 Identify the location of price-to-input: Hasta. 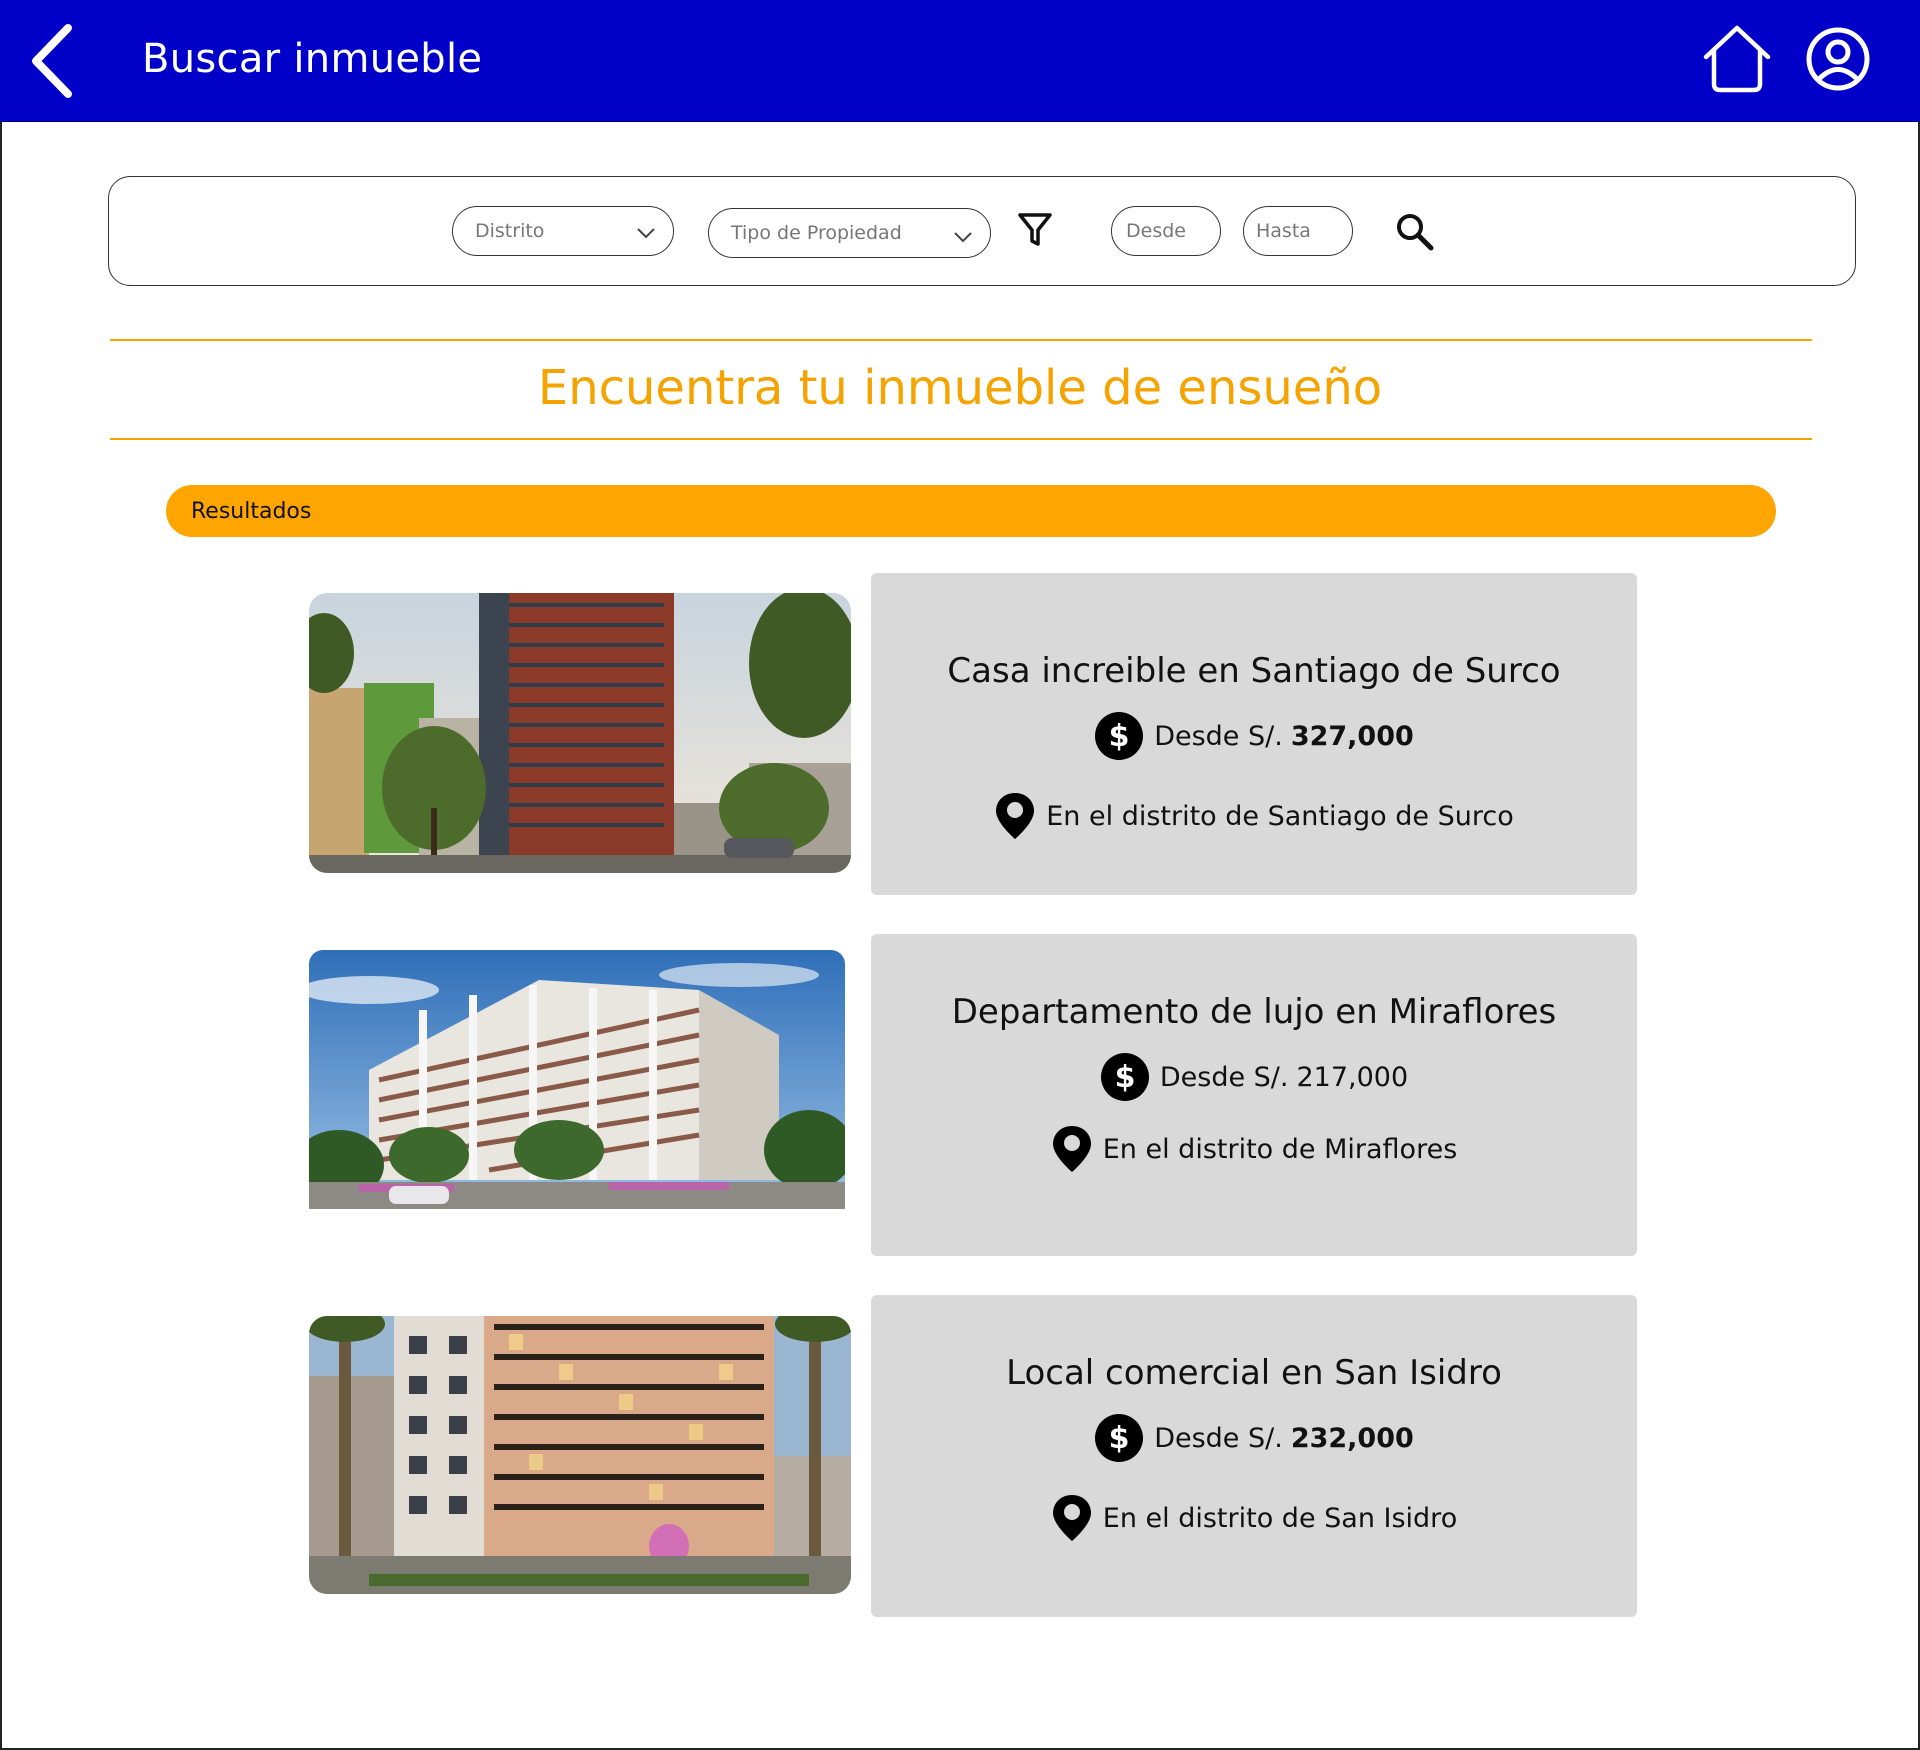
(1298, 231).